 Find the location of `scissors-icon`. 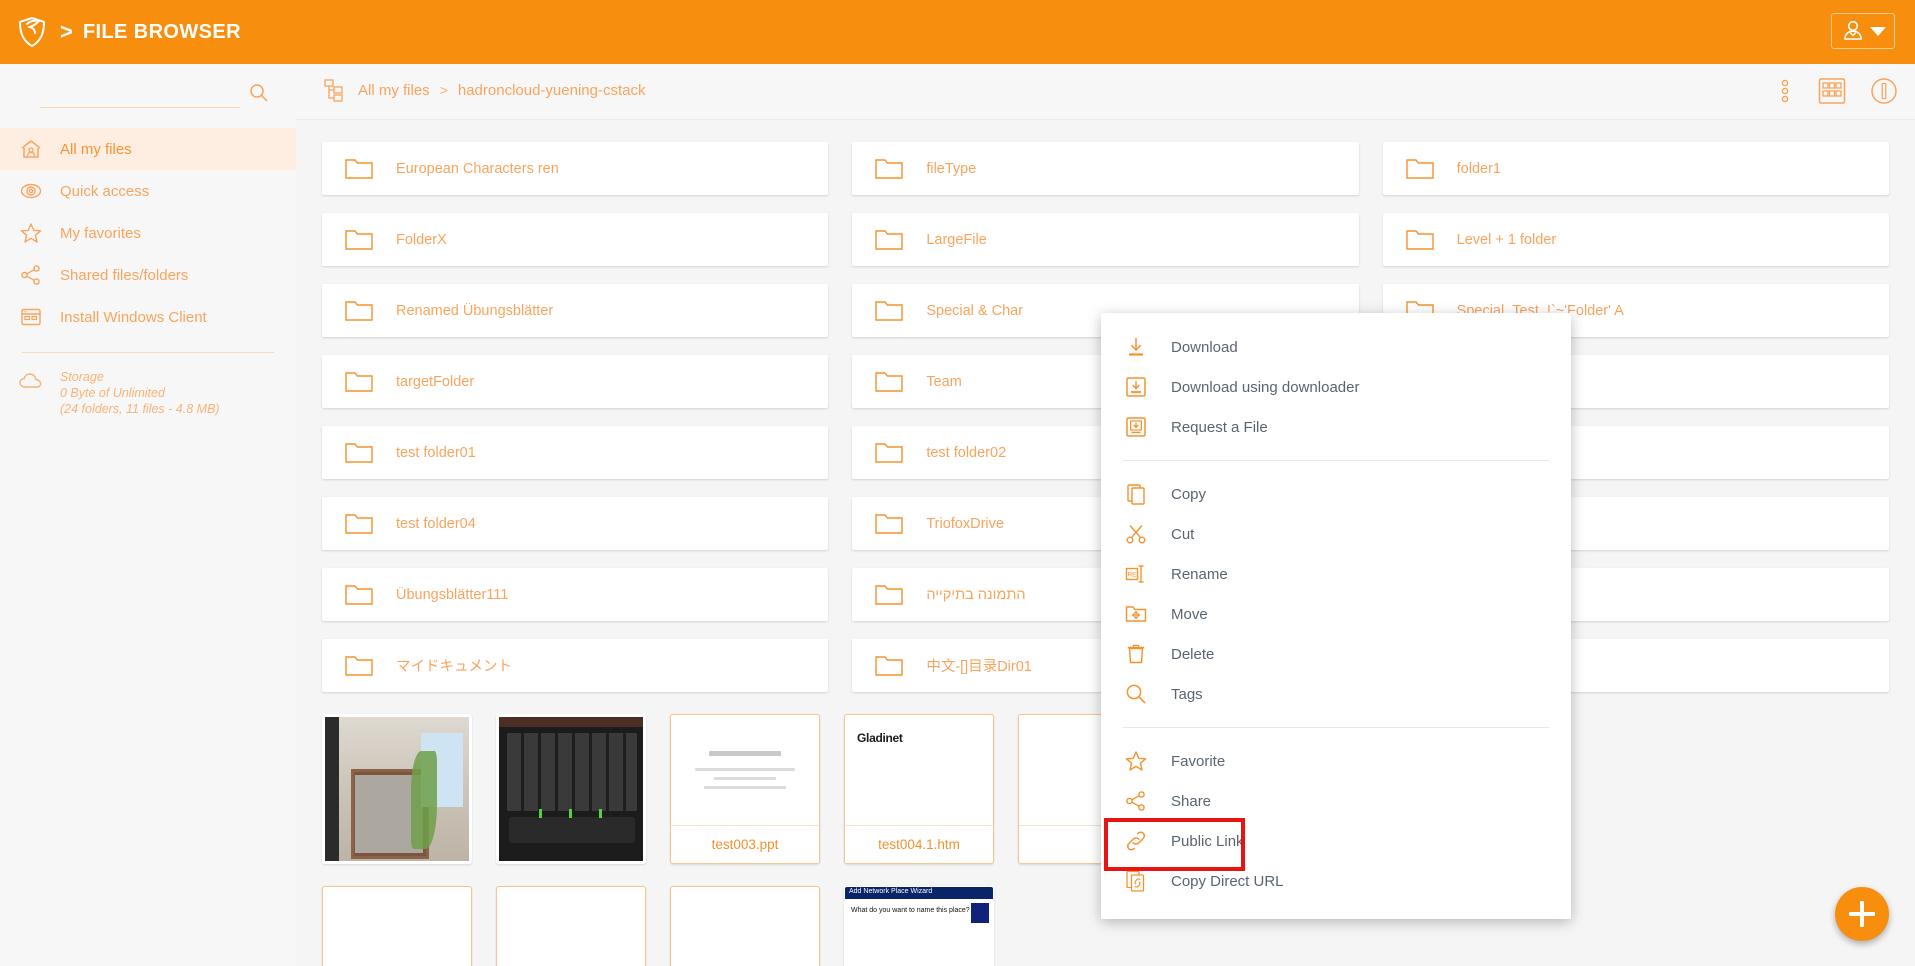

scissors-icon is located at coordinates (1136, 534).